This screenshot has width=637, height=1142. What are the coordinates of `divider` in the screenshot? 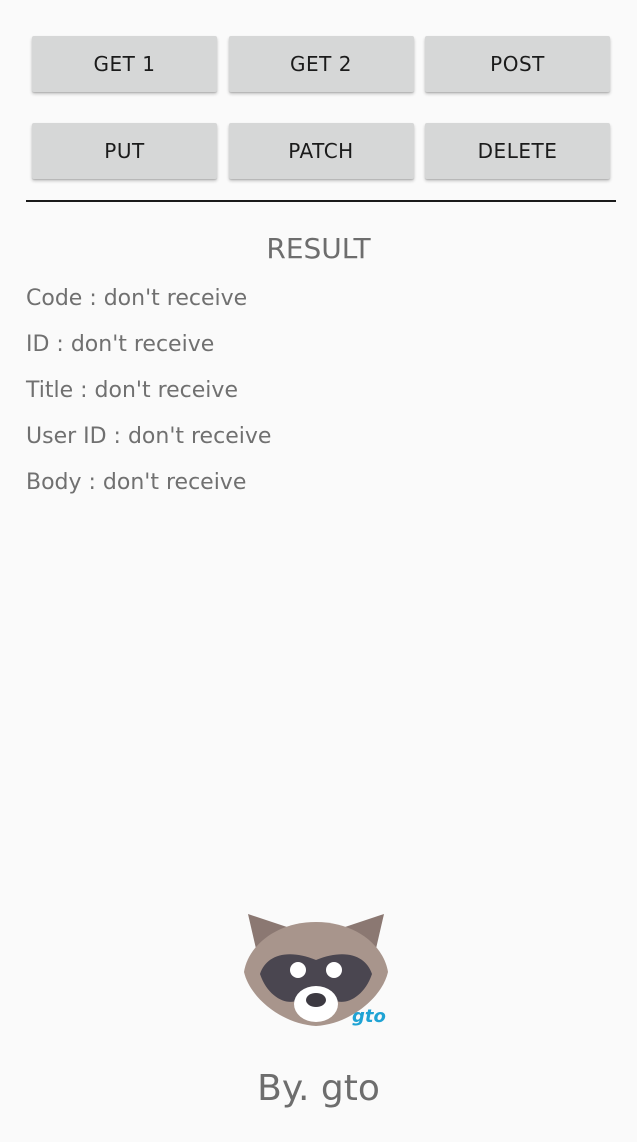 It's located at (321, 201).